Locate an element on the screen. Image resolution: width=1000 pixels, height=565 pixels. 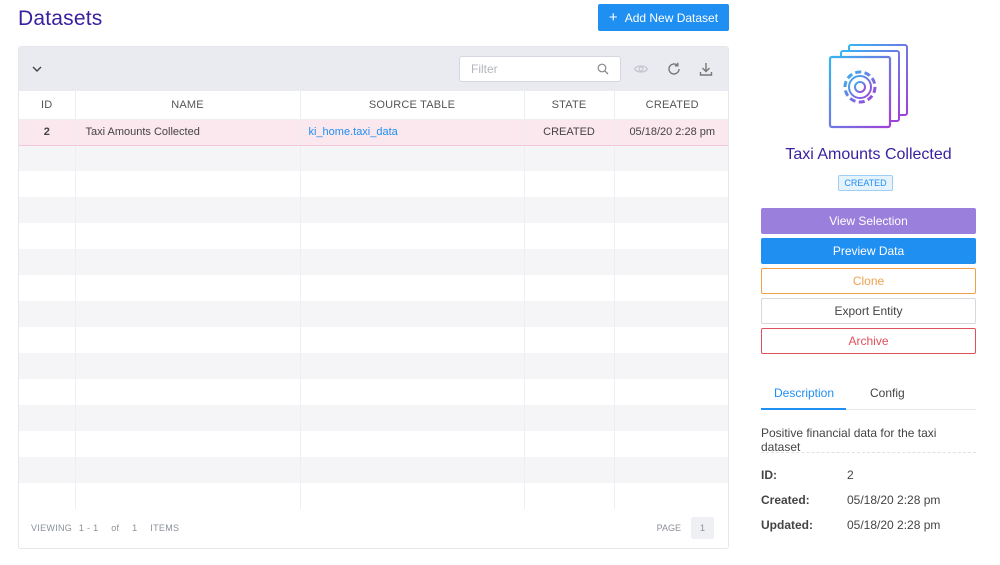
divider is located at coordinates (868, 452).